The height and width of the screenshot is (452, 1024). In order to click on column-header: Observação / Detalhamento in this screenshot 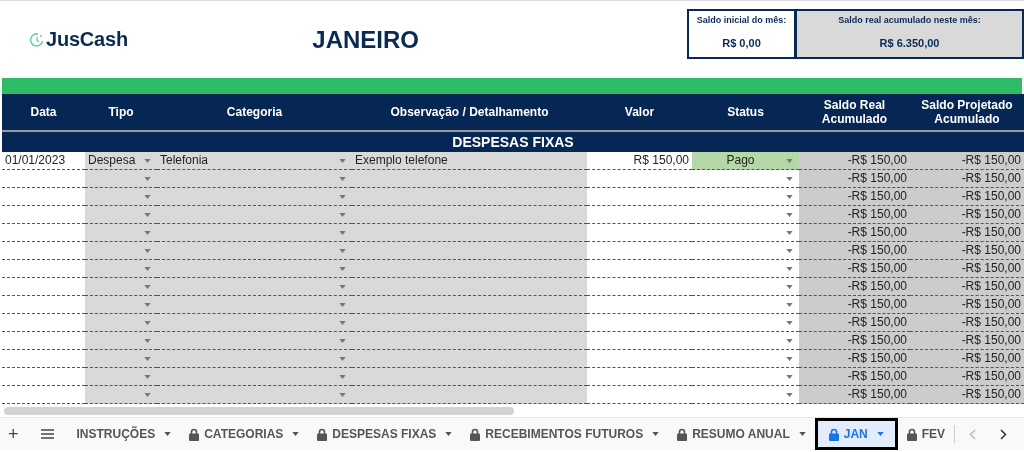, I will do `click(469, 112)`.